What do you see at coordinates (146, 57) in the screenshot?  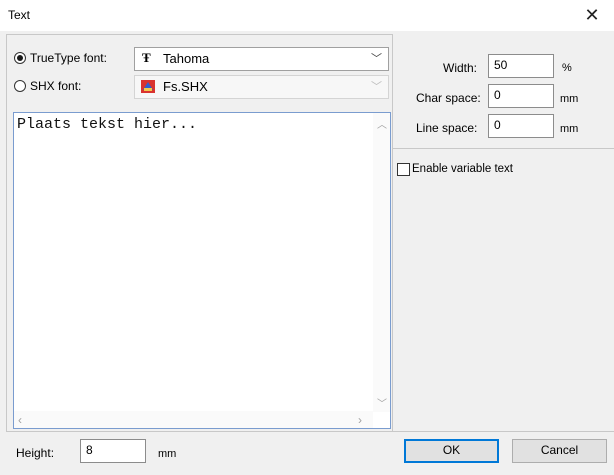 I see `truetype-font-icon: Ŧ` at bounding box center [146, 57].